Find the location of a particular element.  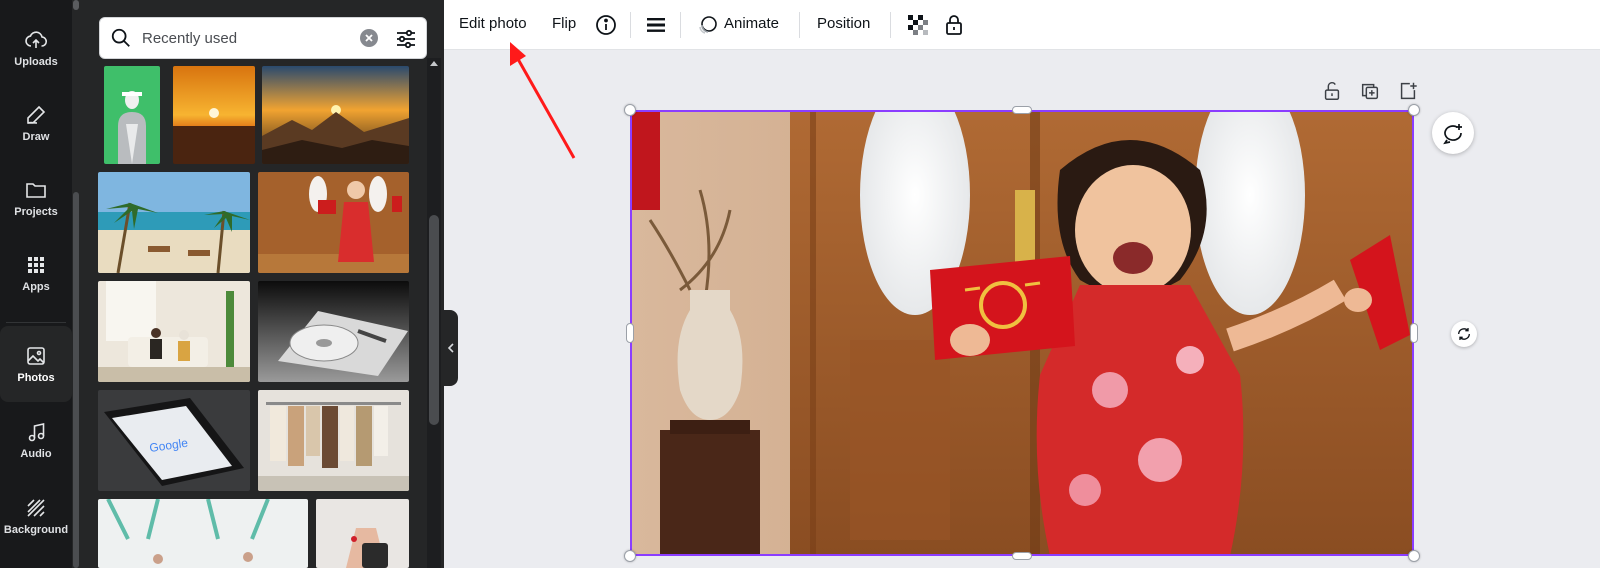

sidebar-item-label: Draw is located at coordinates (36, 137).